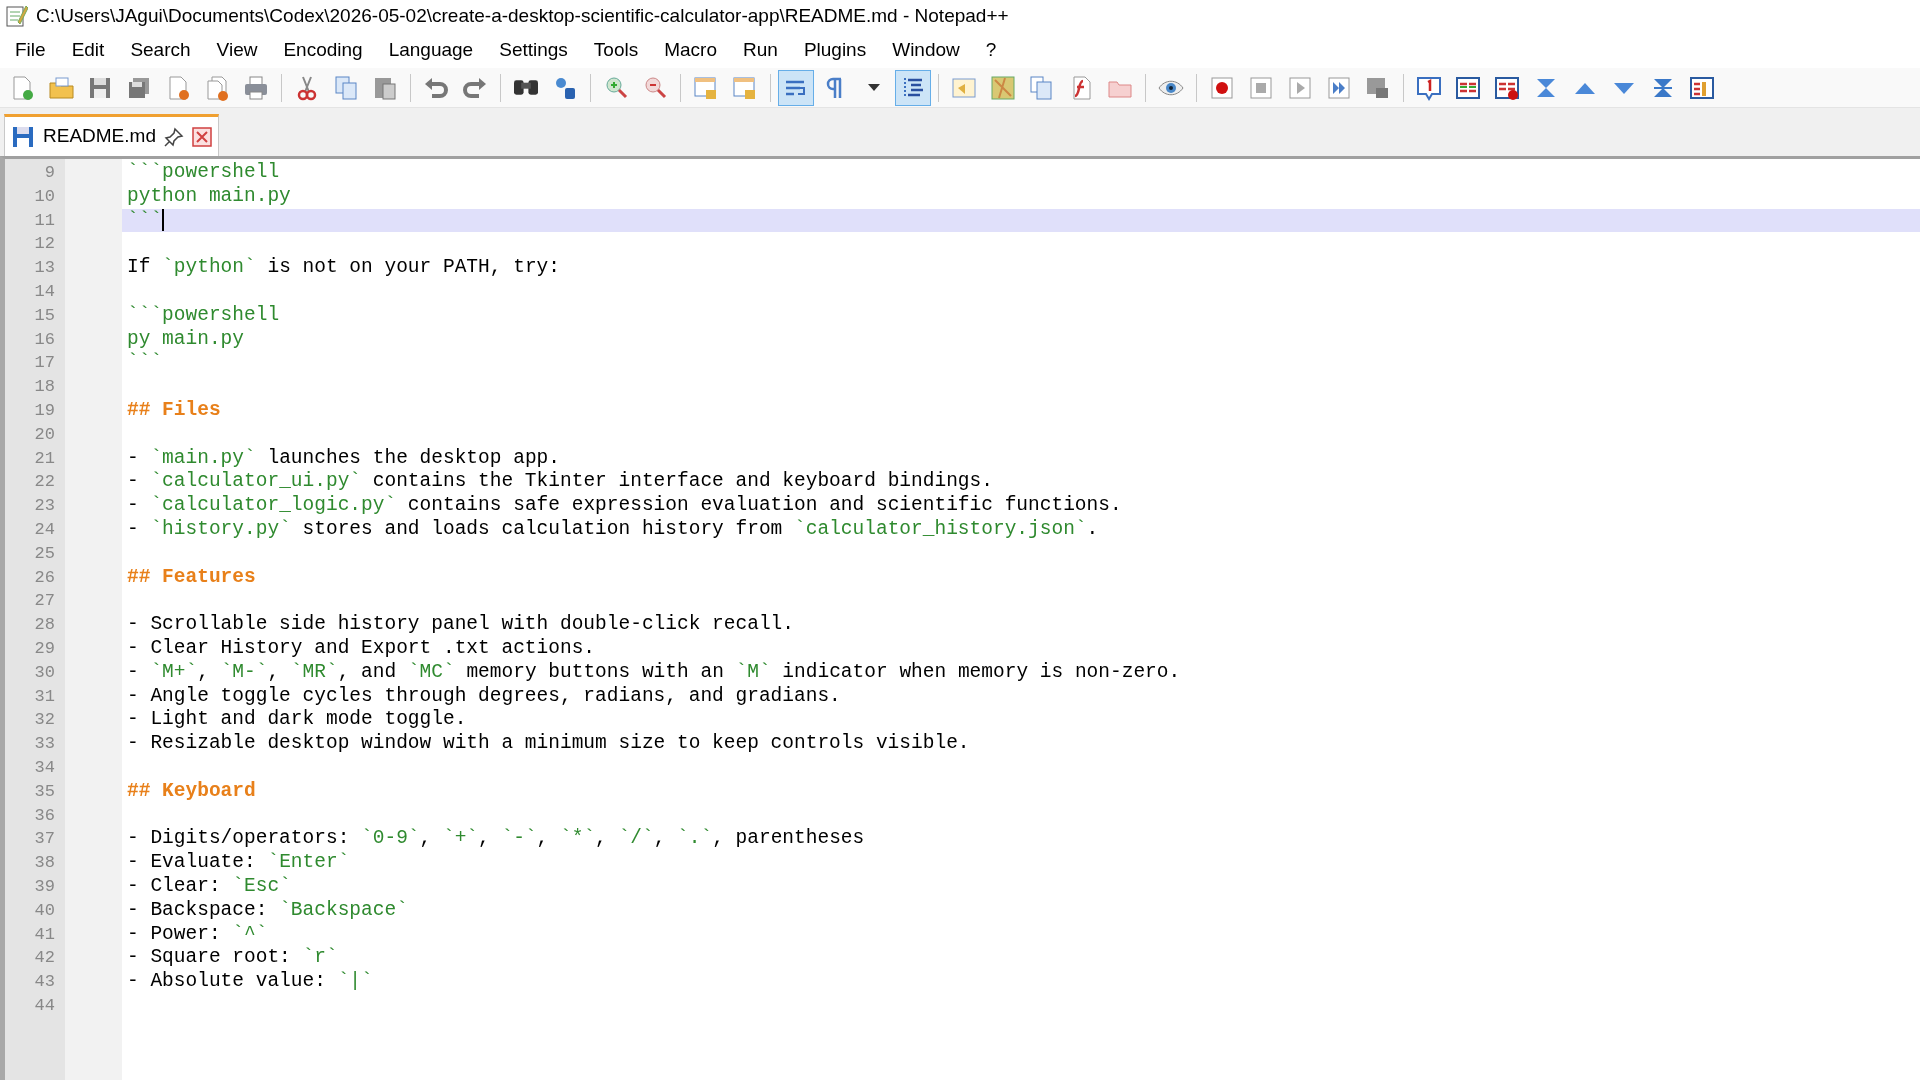  What do you see at coordinates (44, 982) in the screenshot?
I see `line-number: 43` at bounding box center [44, 982].